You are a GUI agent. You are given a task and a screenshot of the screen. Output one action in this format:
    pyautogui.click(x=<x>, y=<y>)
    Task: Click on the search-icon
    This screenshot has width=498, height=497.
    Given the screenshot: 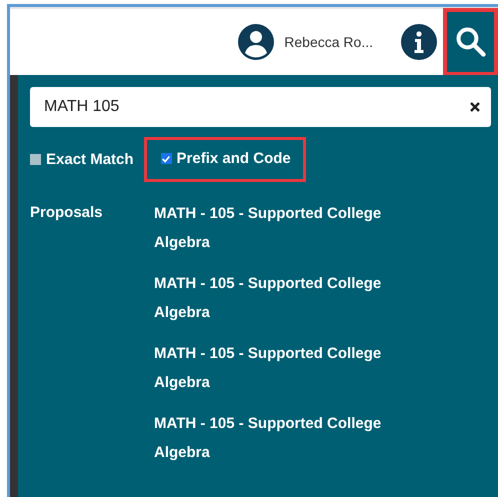 What is the action you would take?
    pyautogui.click(x=470, y=42)
    